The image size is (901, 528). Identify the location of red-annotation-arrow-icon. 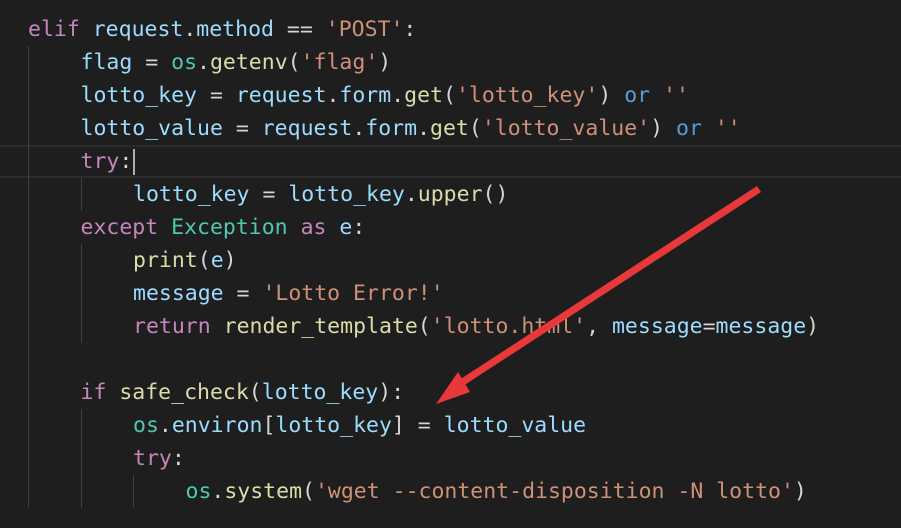
(598, 295).